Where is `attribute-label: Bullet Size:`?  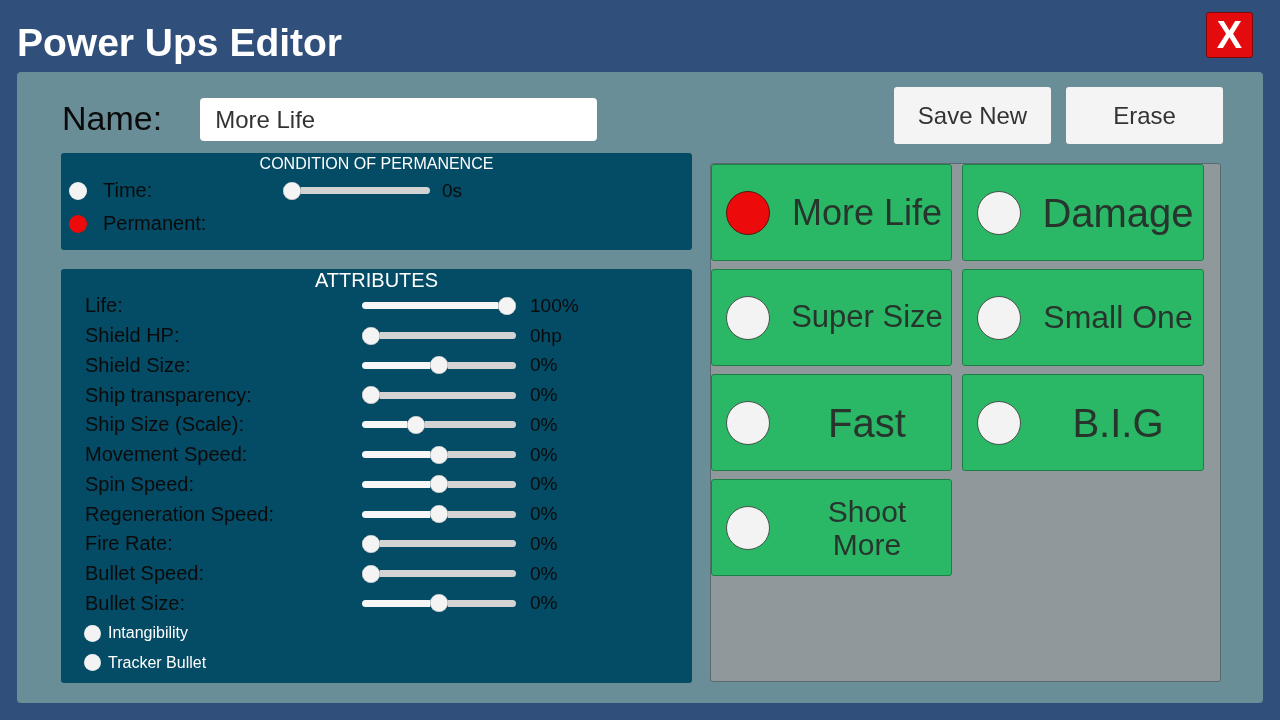
attribute-label: Bullet Size: is located at coordinates (135, 603).